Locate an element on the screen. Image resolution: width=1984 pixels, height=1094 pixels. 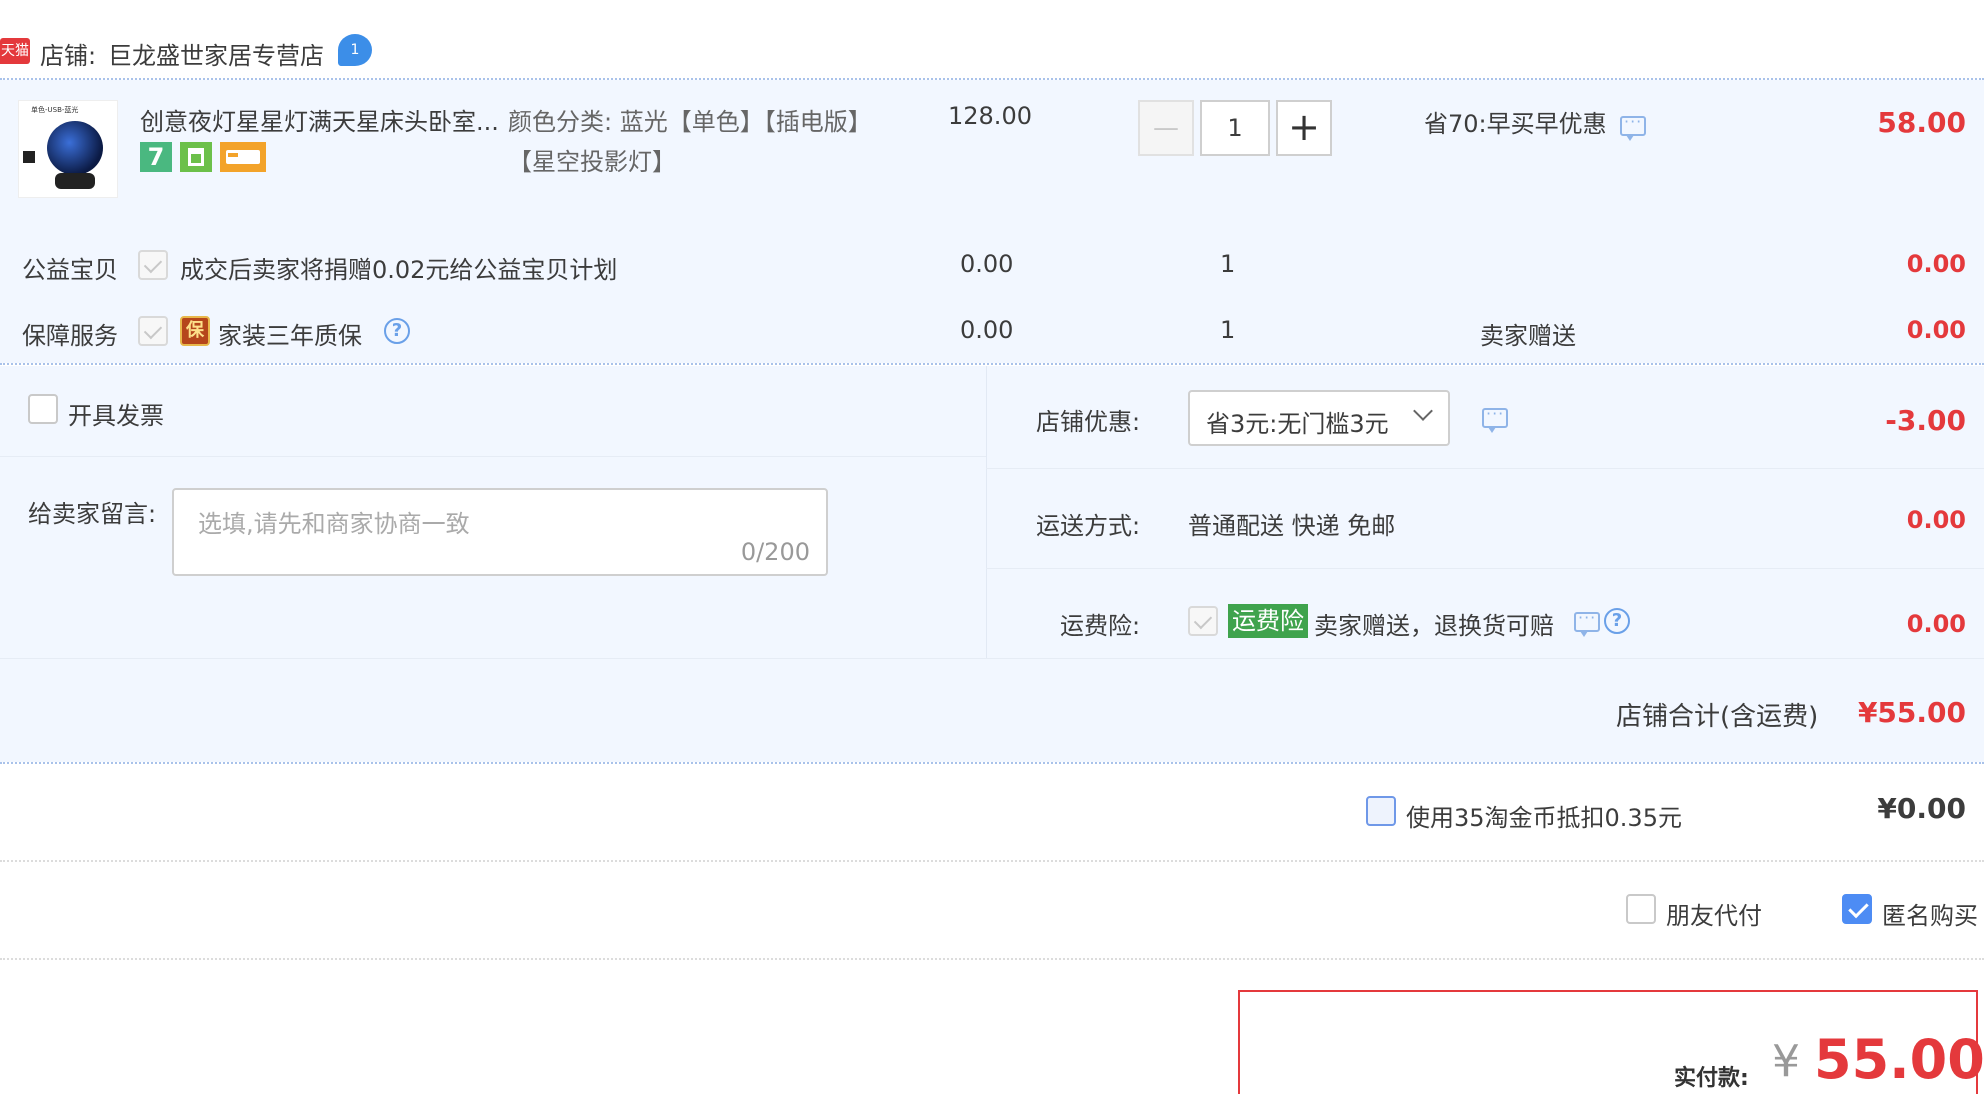
quantity-stepper: — + is located at coordinates (1235, 128).